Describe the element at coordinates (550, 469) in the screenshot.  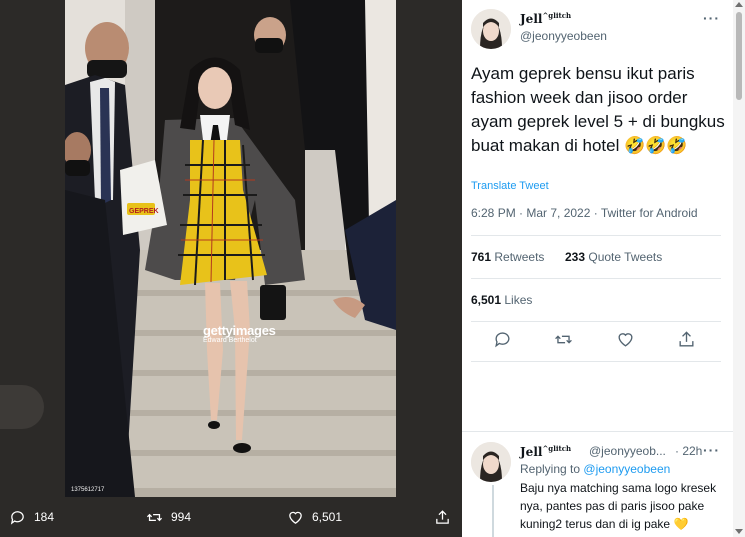
I see `replying-label: Replying to` at that location.